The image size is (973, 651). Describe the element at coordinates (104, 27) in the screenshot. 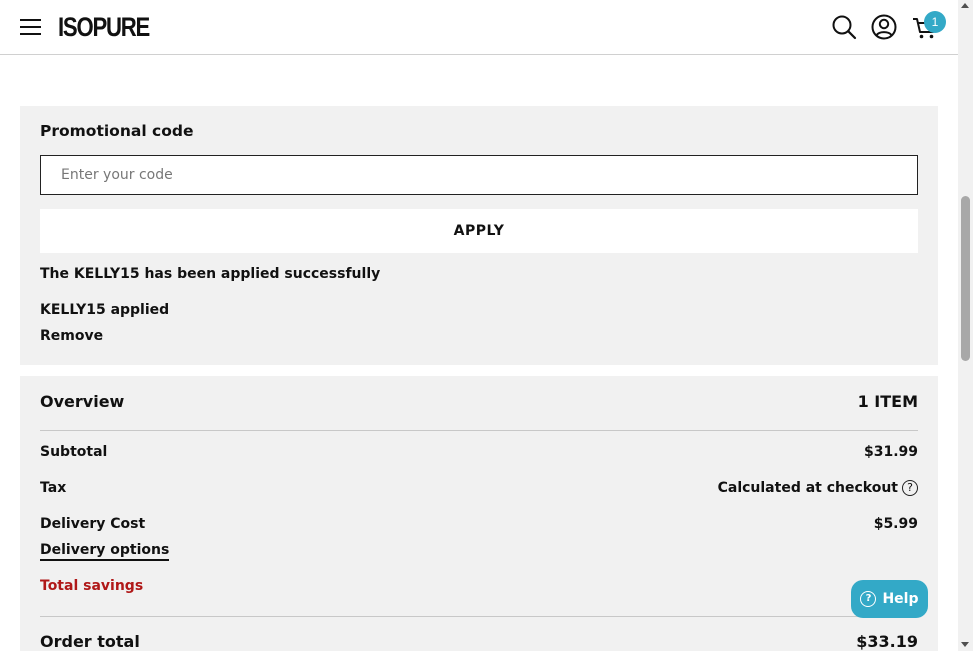

I see `brand-logo: ISOPURE` at that location.